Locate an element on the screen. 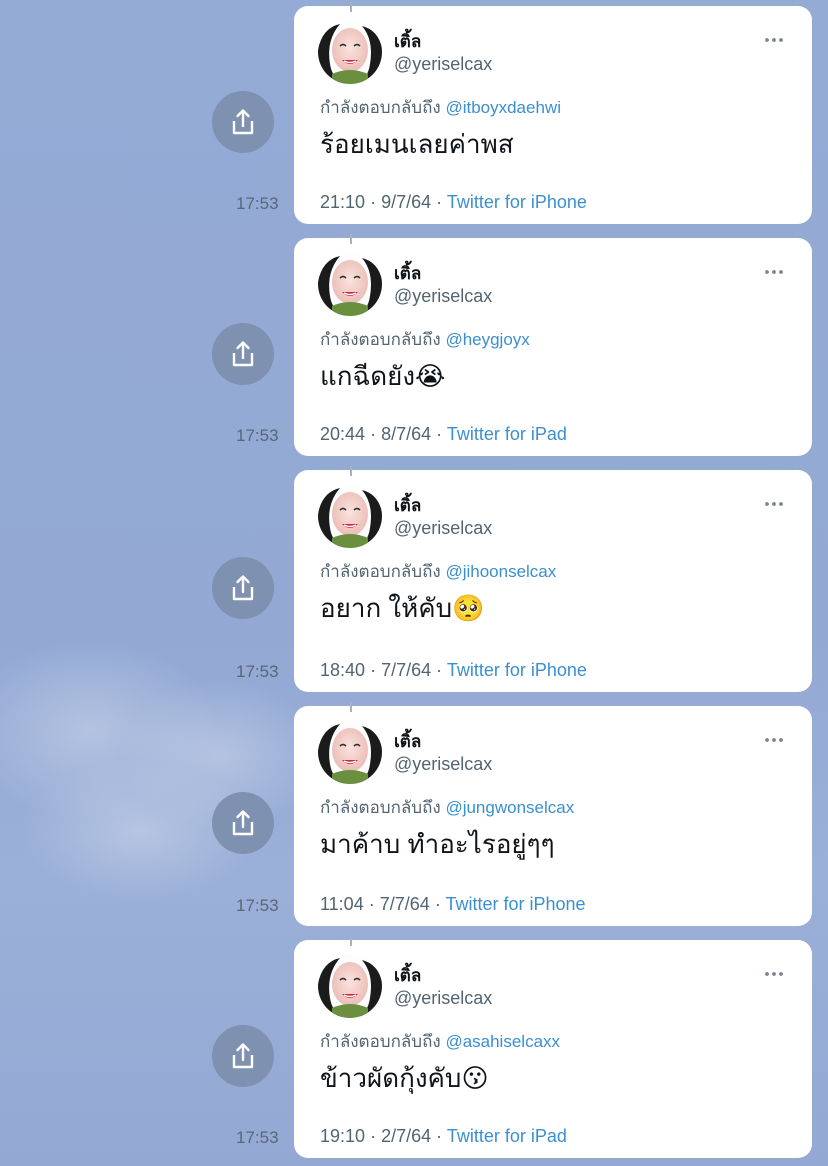  reply-mention-link: @heygjoyx is located at coordinates (487, 339).